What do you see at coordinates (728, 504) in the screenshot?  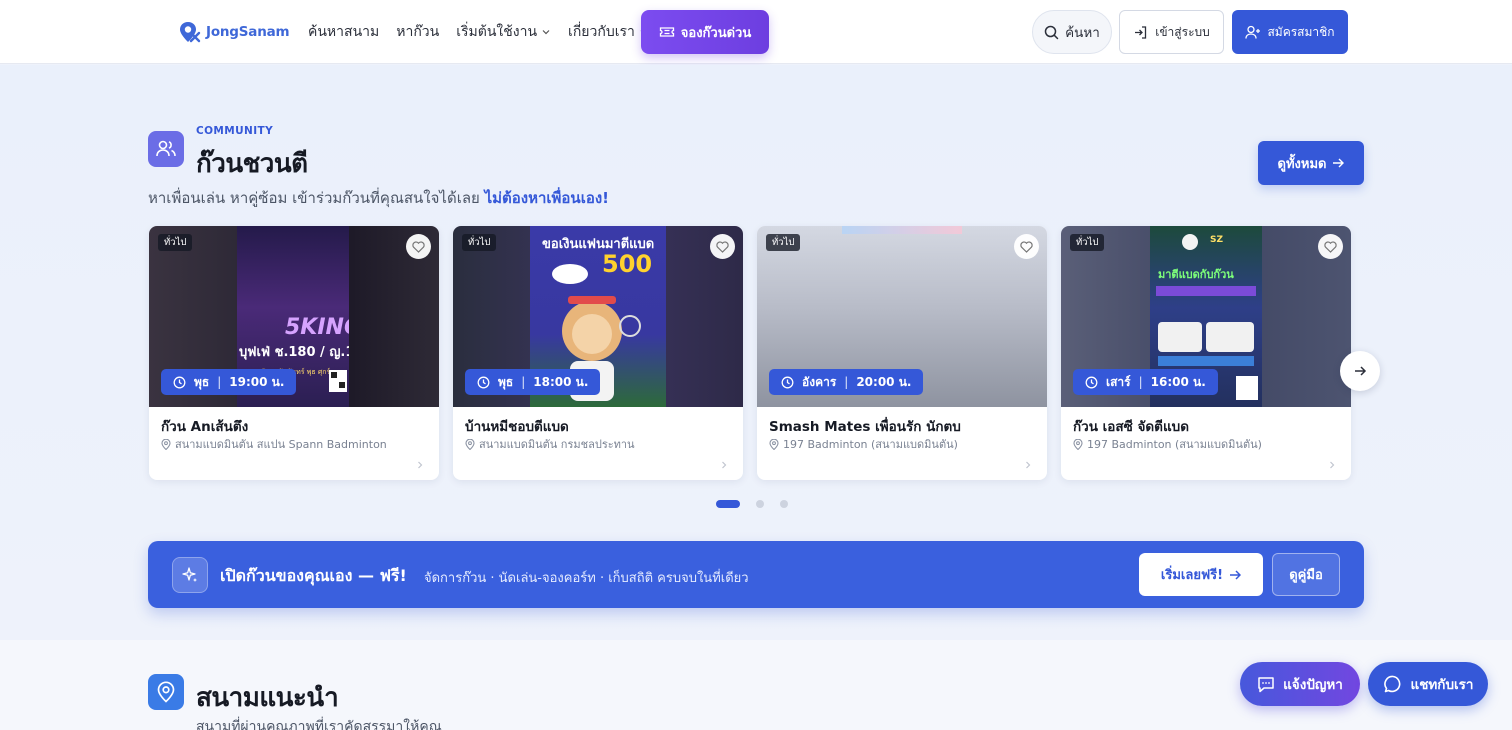 I see `pagination-dot-active` at bounding box center [728, 504].